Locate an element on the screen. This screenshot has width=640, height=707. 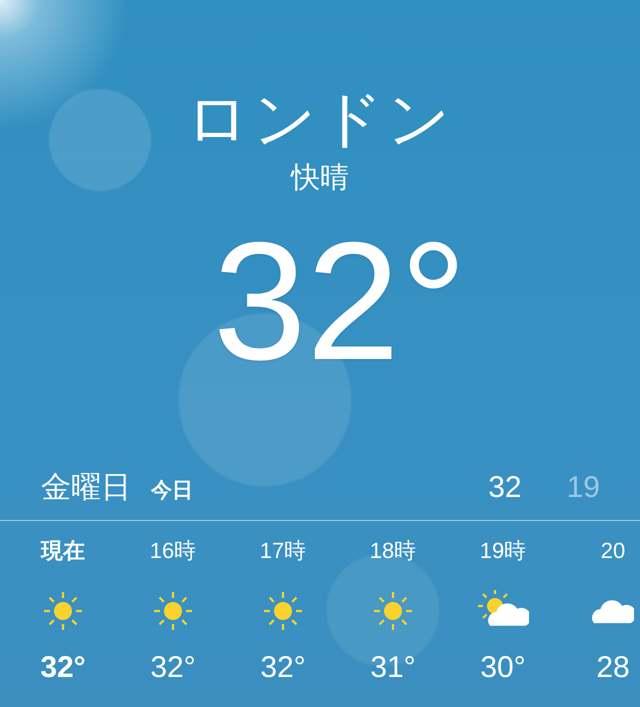
hour-label: 17時 is located at coordinates (283, 551).